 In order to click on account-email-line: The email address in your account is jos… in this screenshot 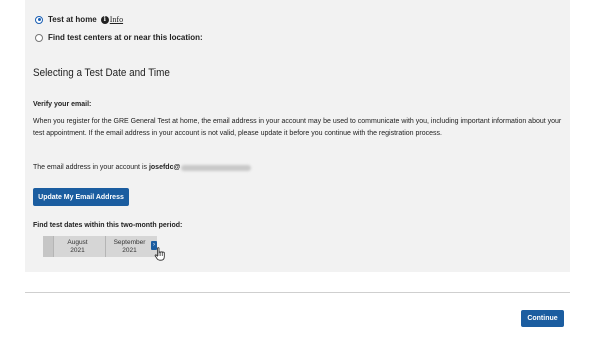, I will do `click(142, 167)`.